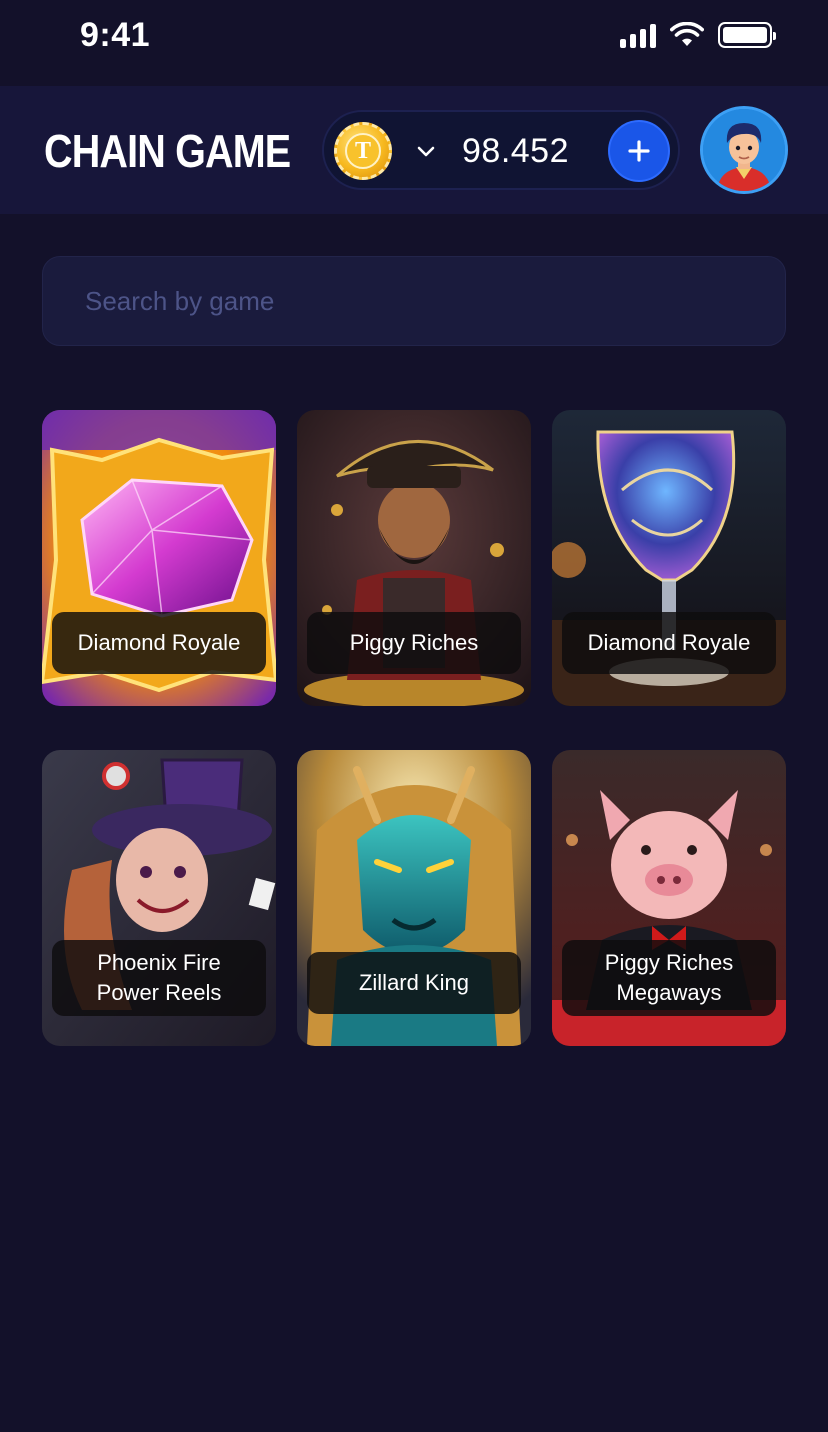 The image size is (828, 1432). I want to click on wifi-icon, so click(687, 34).